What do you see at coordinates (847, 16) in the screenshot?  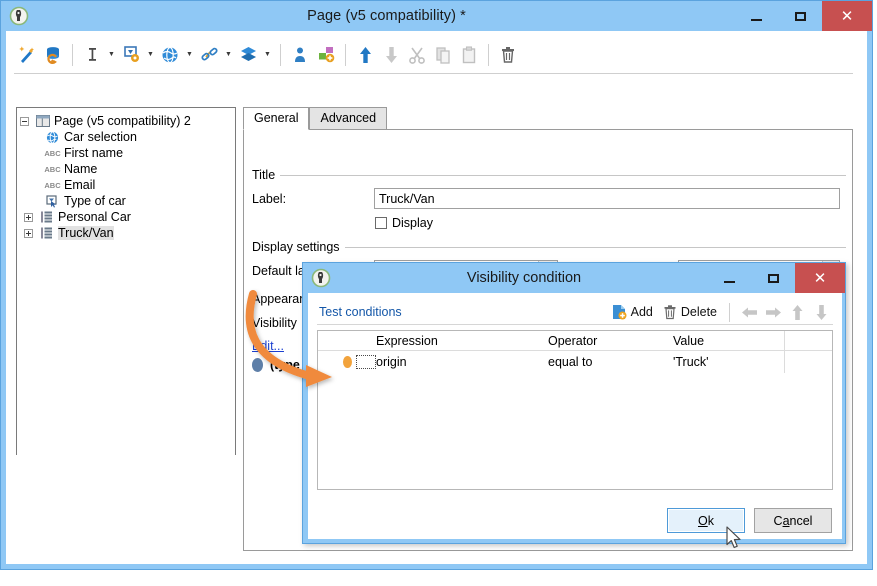 I see `close-button: ✕` at bounding box center [847, 16].